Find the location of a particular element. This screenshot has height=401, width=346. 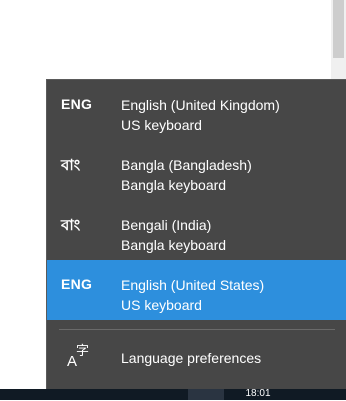

language-name: English (United Kingdom) is located at coordinates (200, 105).